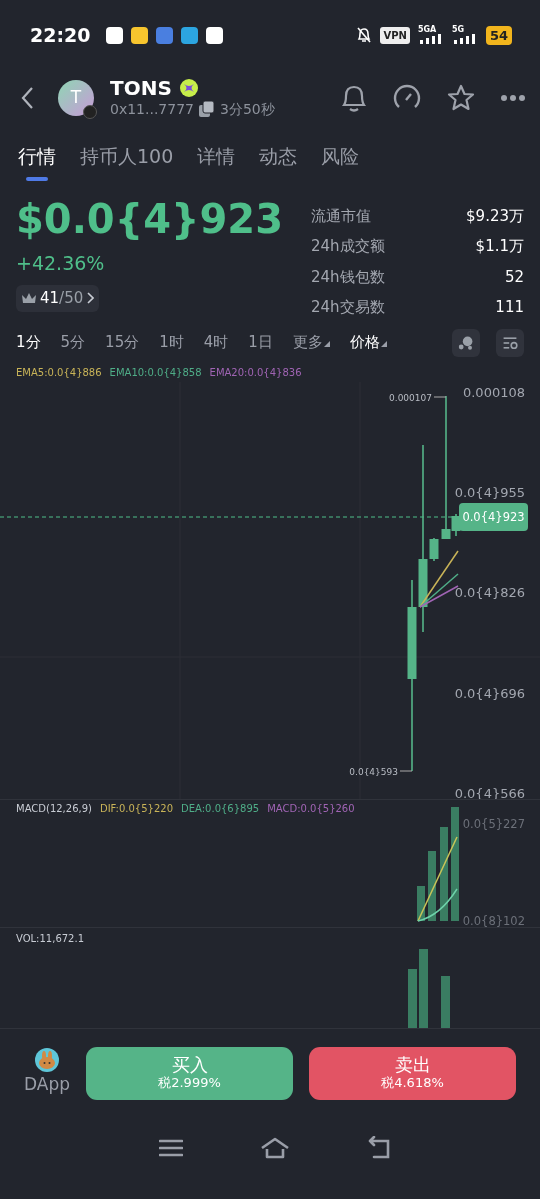 This screenshot has height=1199, width=540. What do you see at coordinates (348, 277) in the screenshot?
I see `stat-label: 24h钱包数` at bounding box center [348, 277].